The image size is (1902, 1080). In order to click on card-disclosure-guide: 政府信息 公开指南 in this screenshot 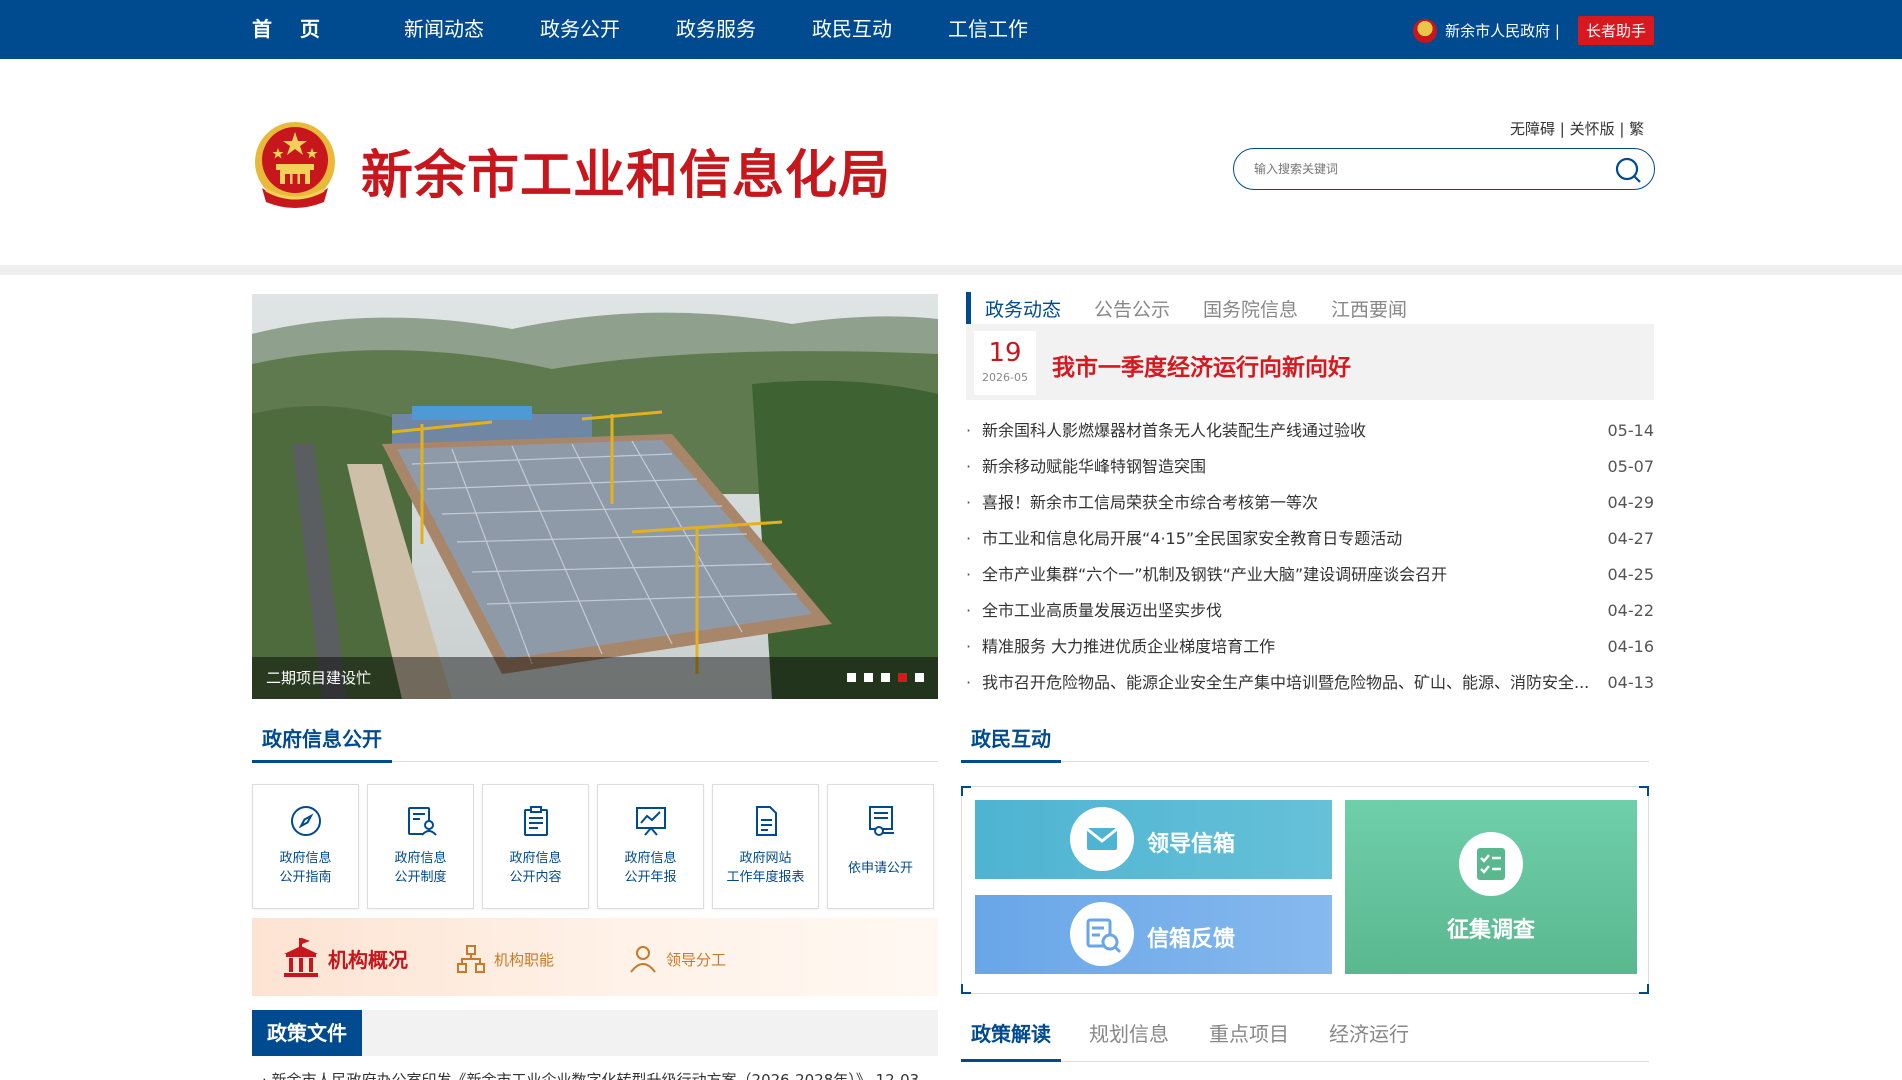, I will do `click(305, 846)`.